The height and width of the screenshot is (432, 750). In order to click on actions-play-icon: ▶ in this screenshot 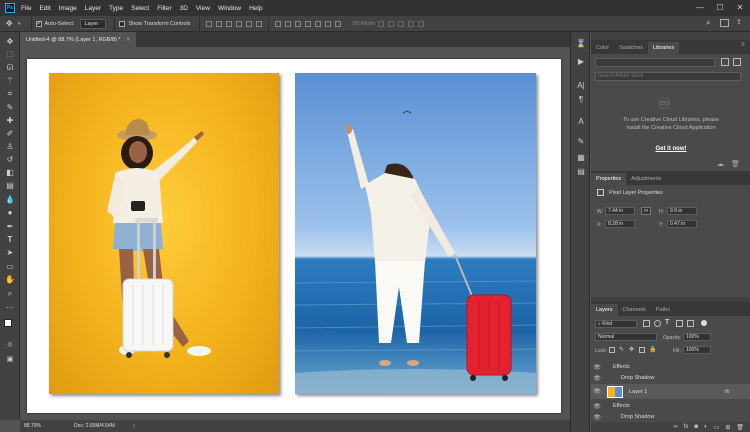, I will do `click(581, 62)`.